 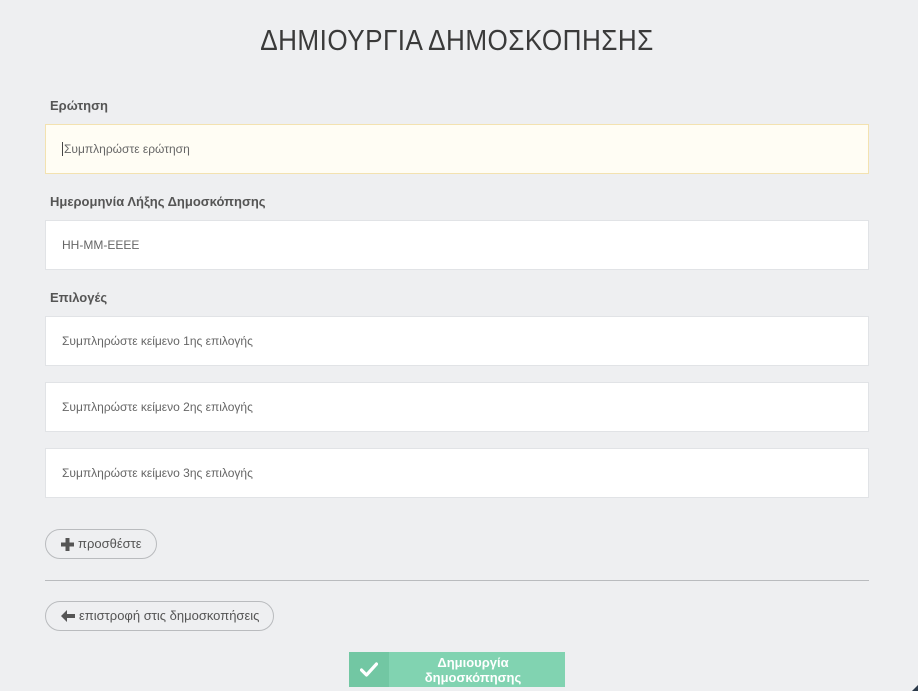 What do you see at coordinates (457, 245) in the screenshot?
I see `end-date-input: ΗΗ-ΜΜ-ΕΕΕΕ` at bounding box center [457, 245].